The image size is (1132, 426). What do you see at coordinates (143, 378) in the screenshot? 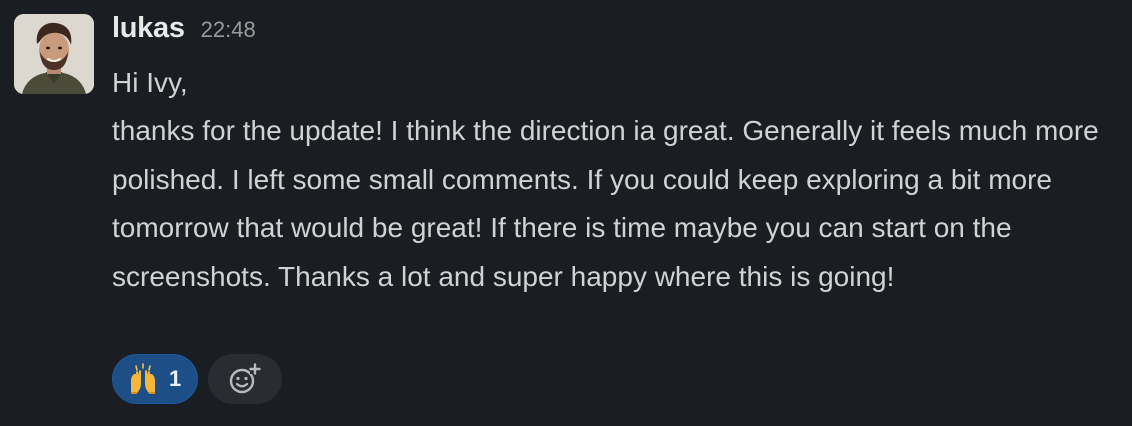
I see `raised-hands-icon` at bounding box center [143, 378].